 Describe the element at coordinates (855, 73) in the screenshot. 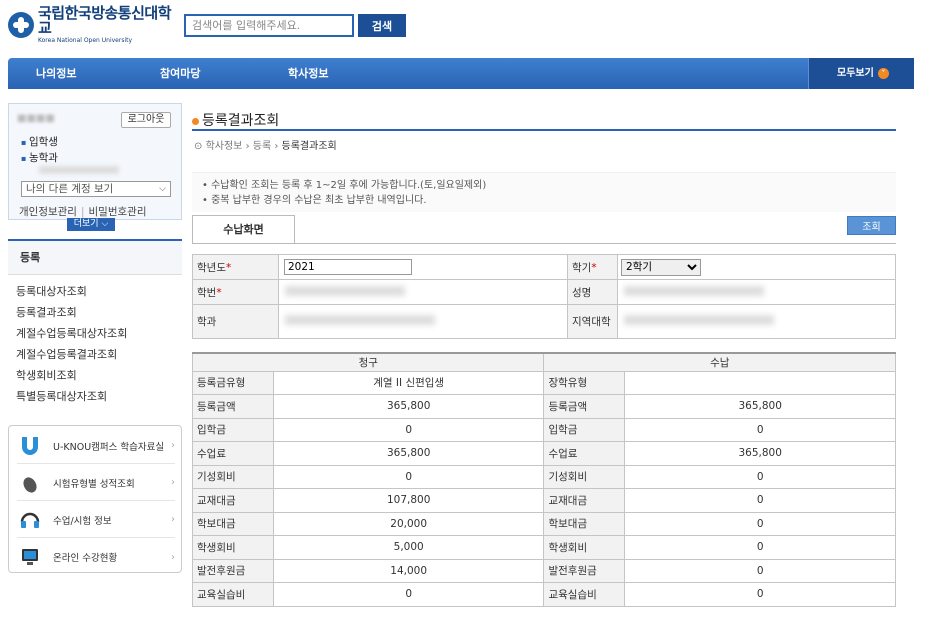

I see `view-all-label: 모두보기` at that location.